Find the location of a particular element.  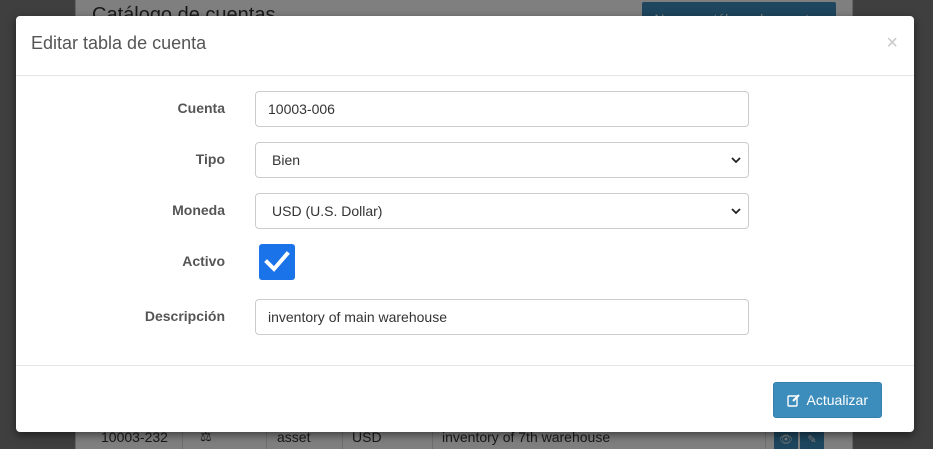

update-button-label: Actualizar is located at coordinates (837, 400).